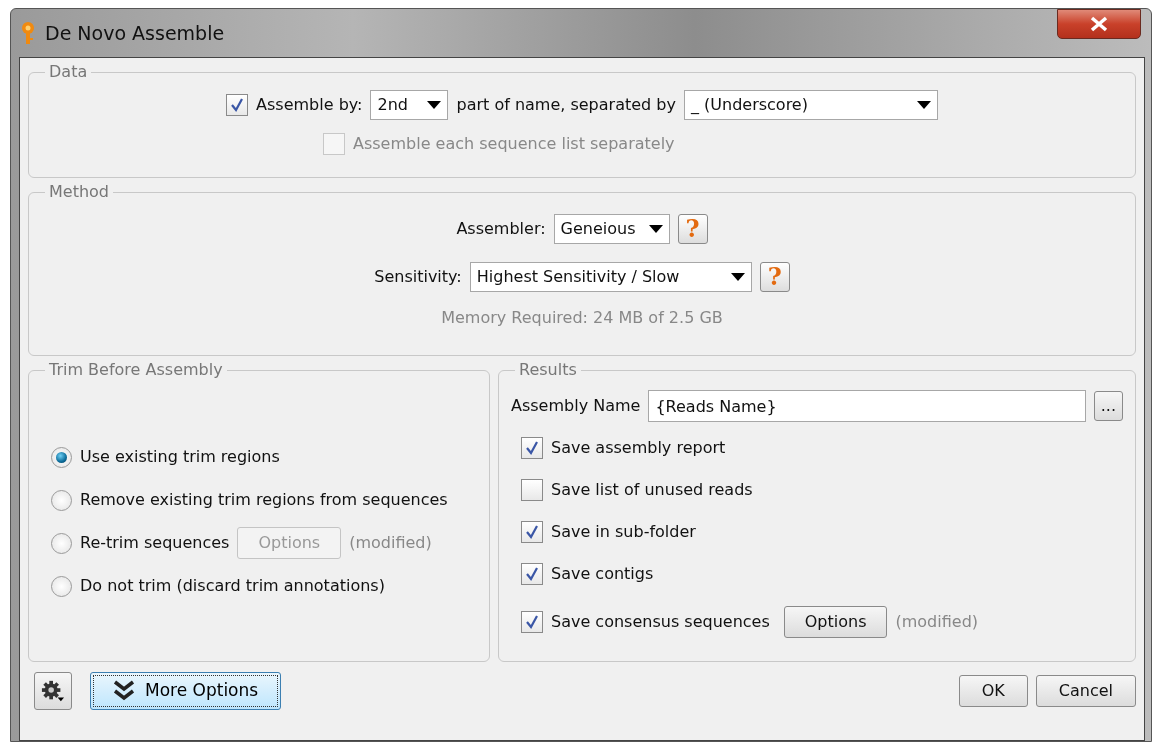 This screenshot has width=1160, height=742. I want to click on checkbox-label: Assemble by:, so click(309, 105).